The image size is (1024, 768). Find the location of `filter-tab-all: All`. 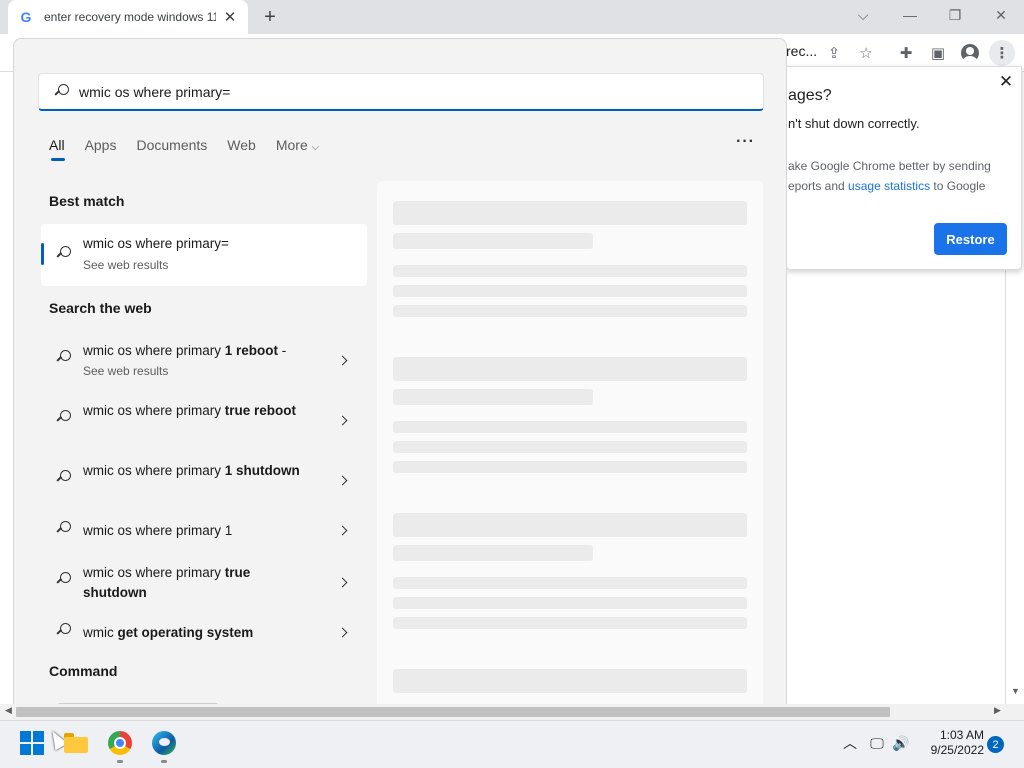

filter-tab-all: All is located at coordinates (57, 149).